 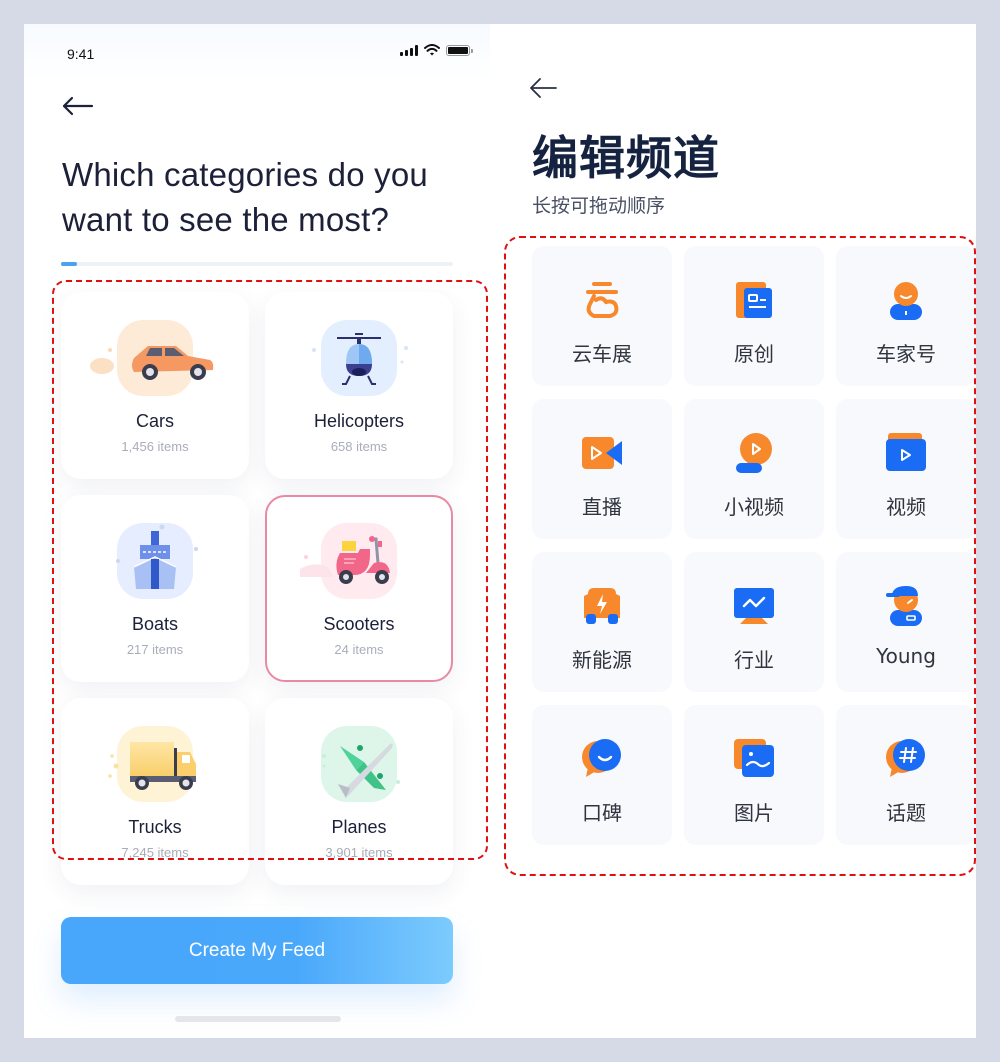 What do you see at coordinates (906, 656) in the screenshot?
I see `channel-label: Young` at bounding box center [906, 656].